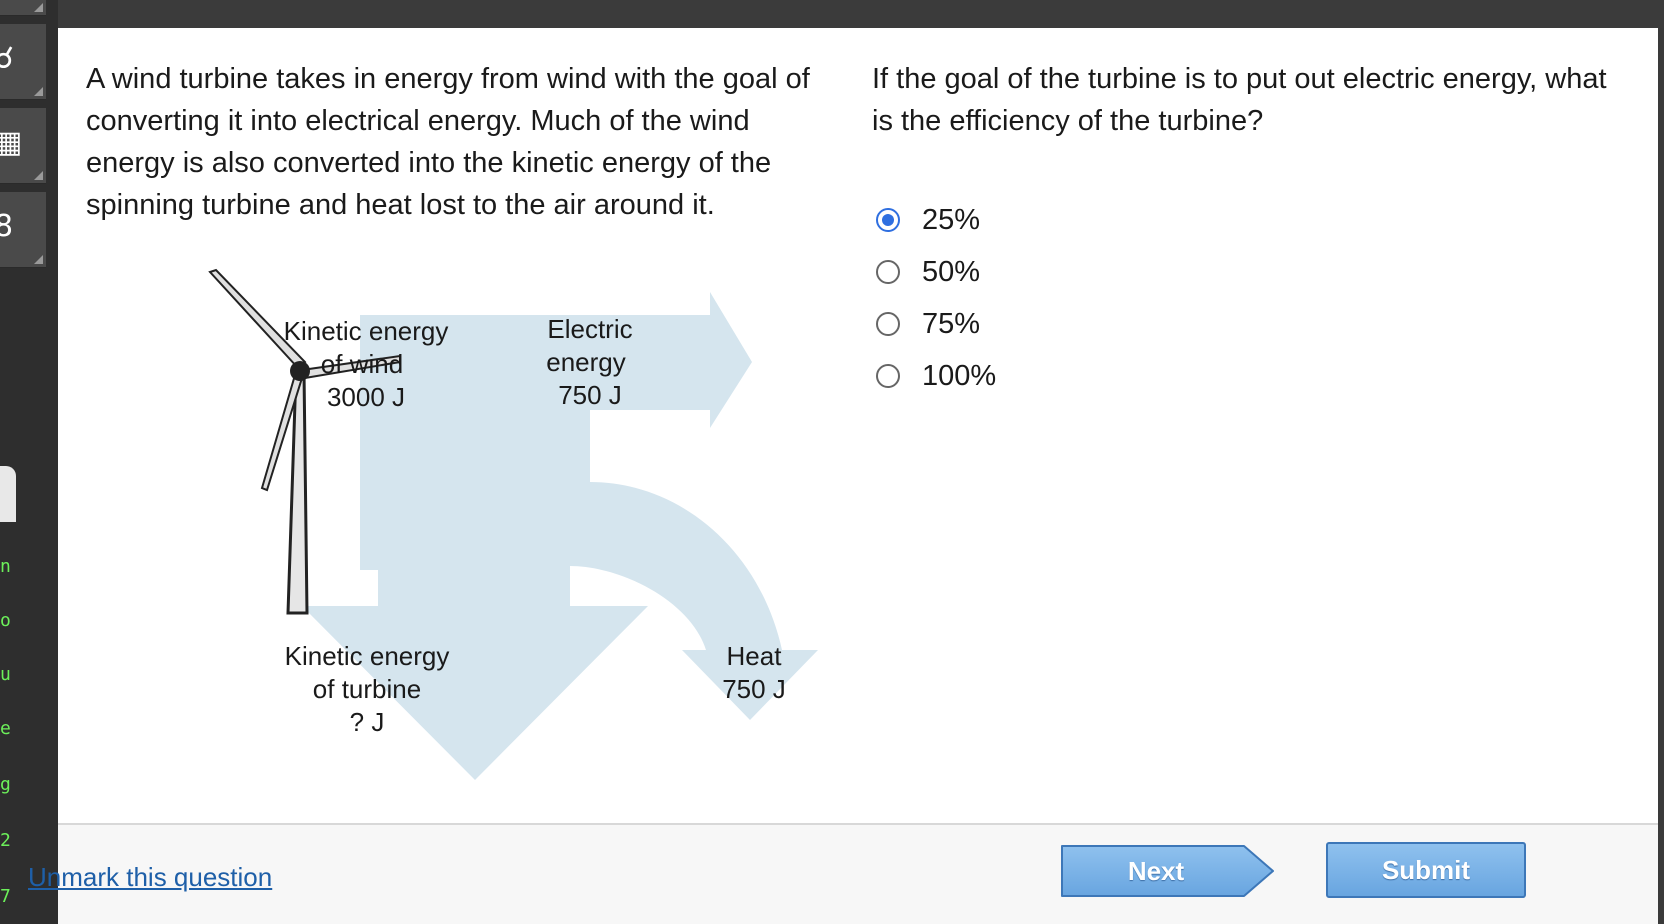 Image resolution: width=1664 pixels, height=924 pixels. Describe the element at coordinates (23, 8) in the screenshot. I see `rail-tool-top` at that location.